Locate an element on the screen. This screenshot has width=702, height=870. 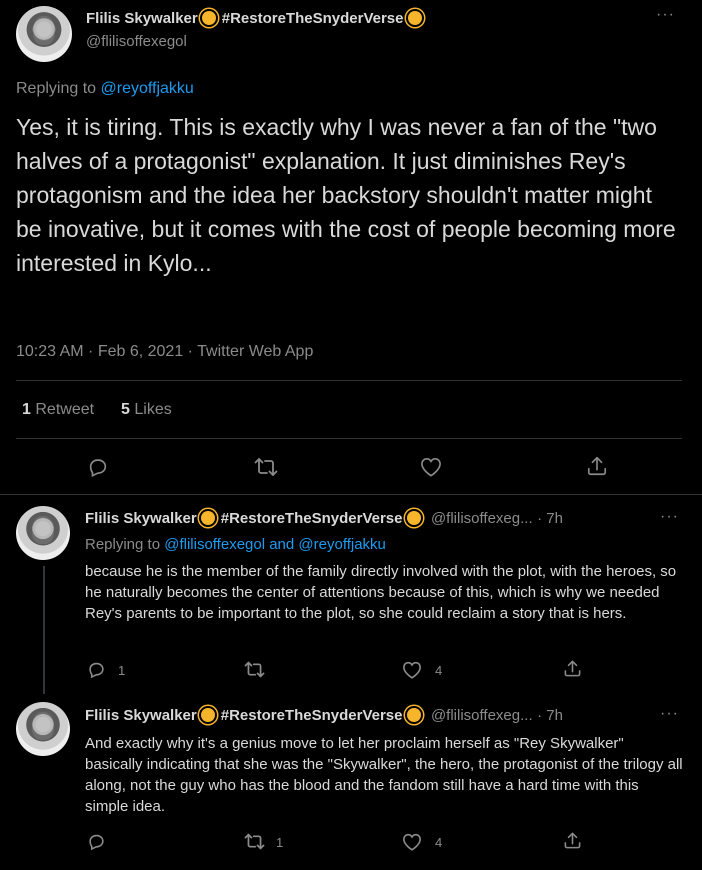
likes-label: Likes is located at coordinates (153, 409).